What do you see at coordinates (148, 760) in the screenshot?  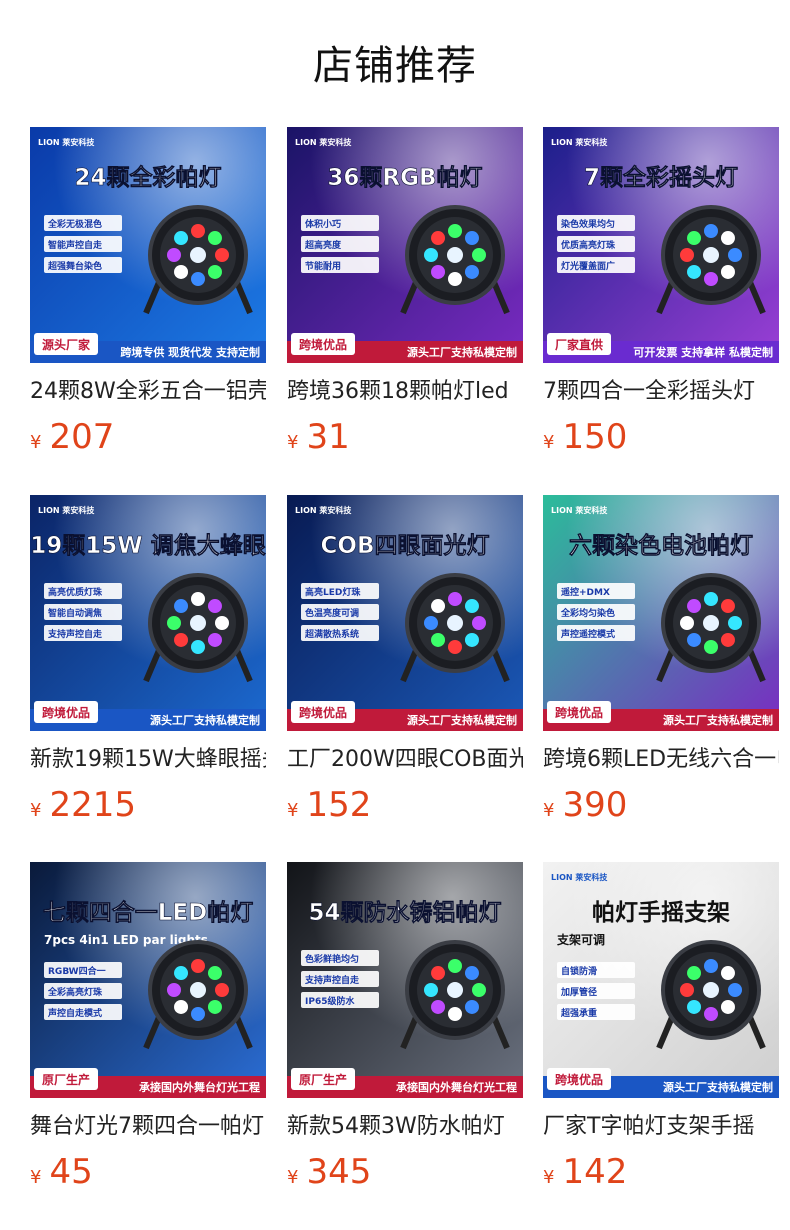 I see `product-name: 新款19颗15W大蜂眼摇头灯` at bounding box center [148, 760].